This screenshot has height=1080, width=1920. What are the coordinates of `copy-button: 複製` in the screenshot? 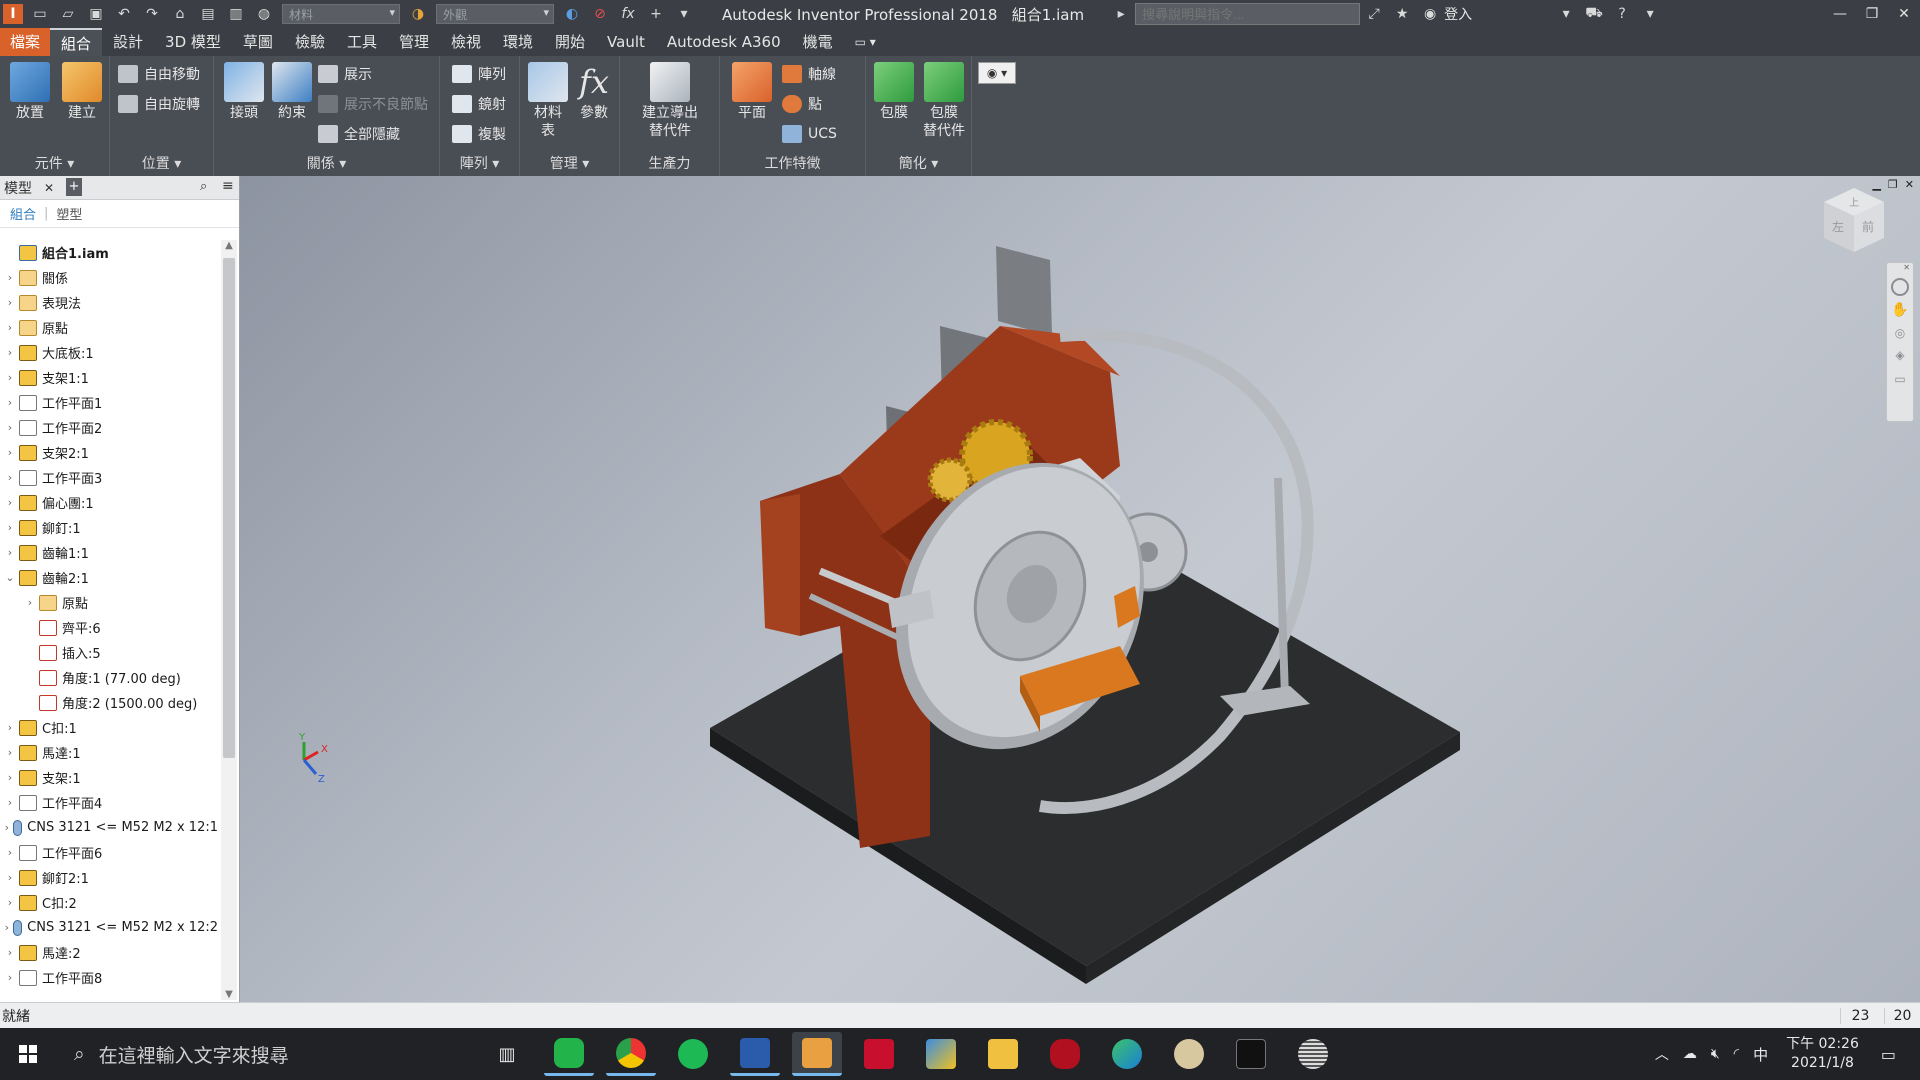 It's located at (479, 134).